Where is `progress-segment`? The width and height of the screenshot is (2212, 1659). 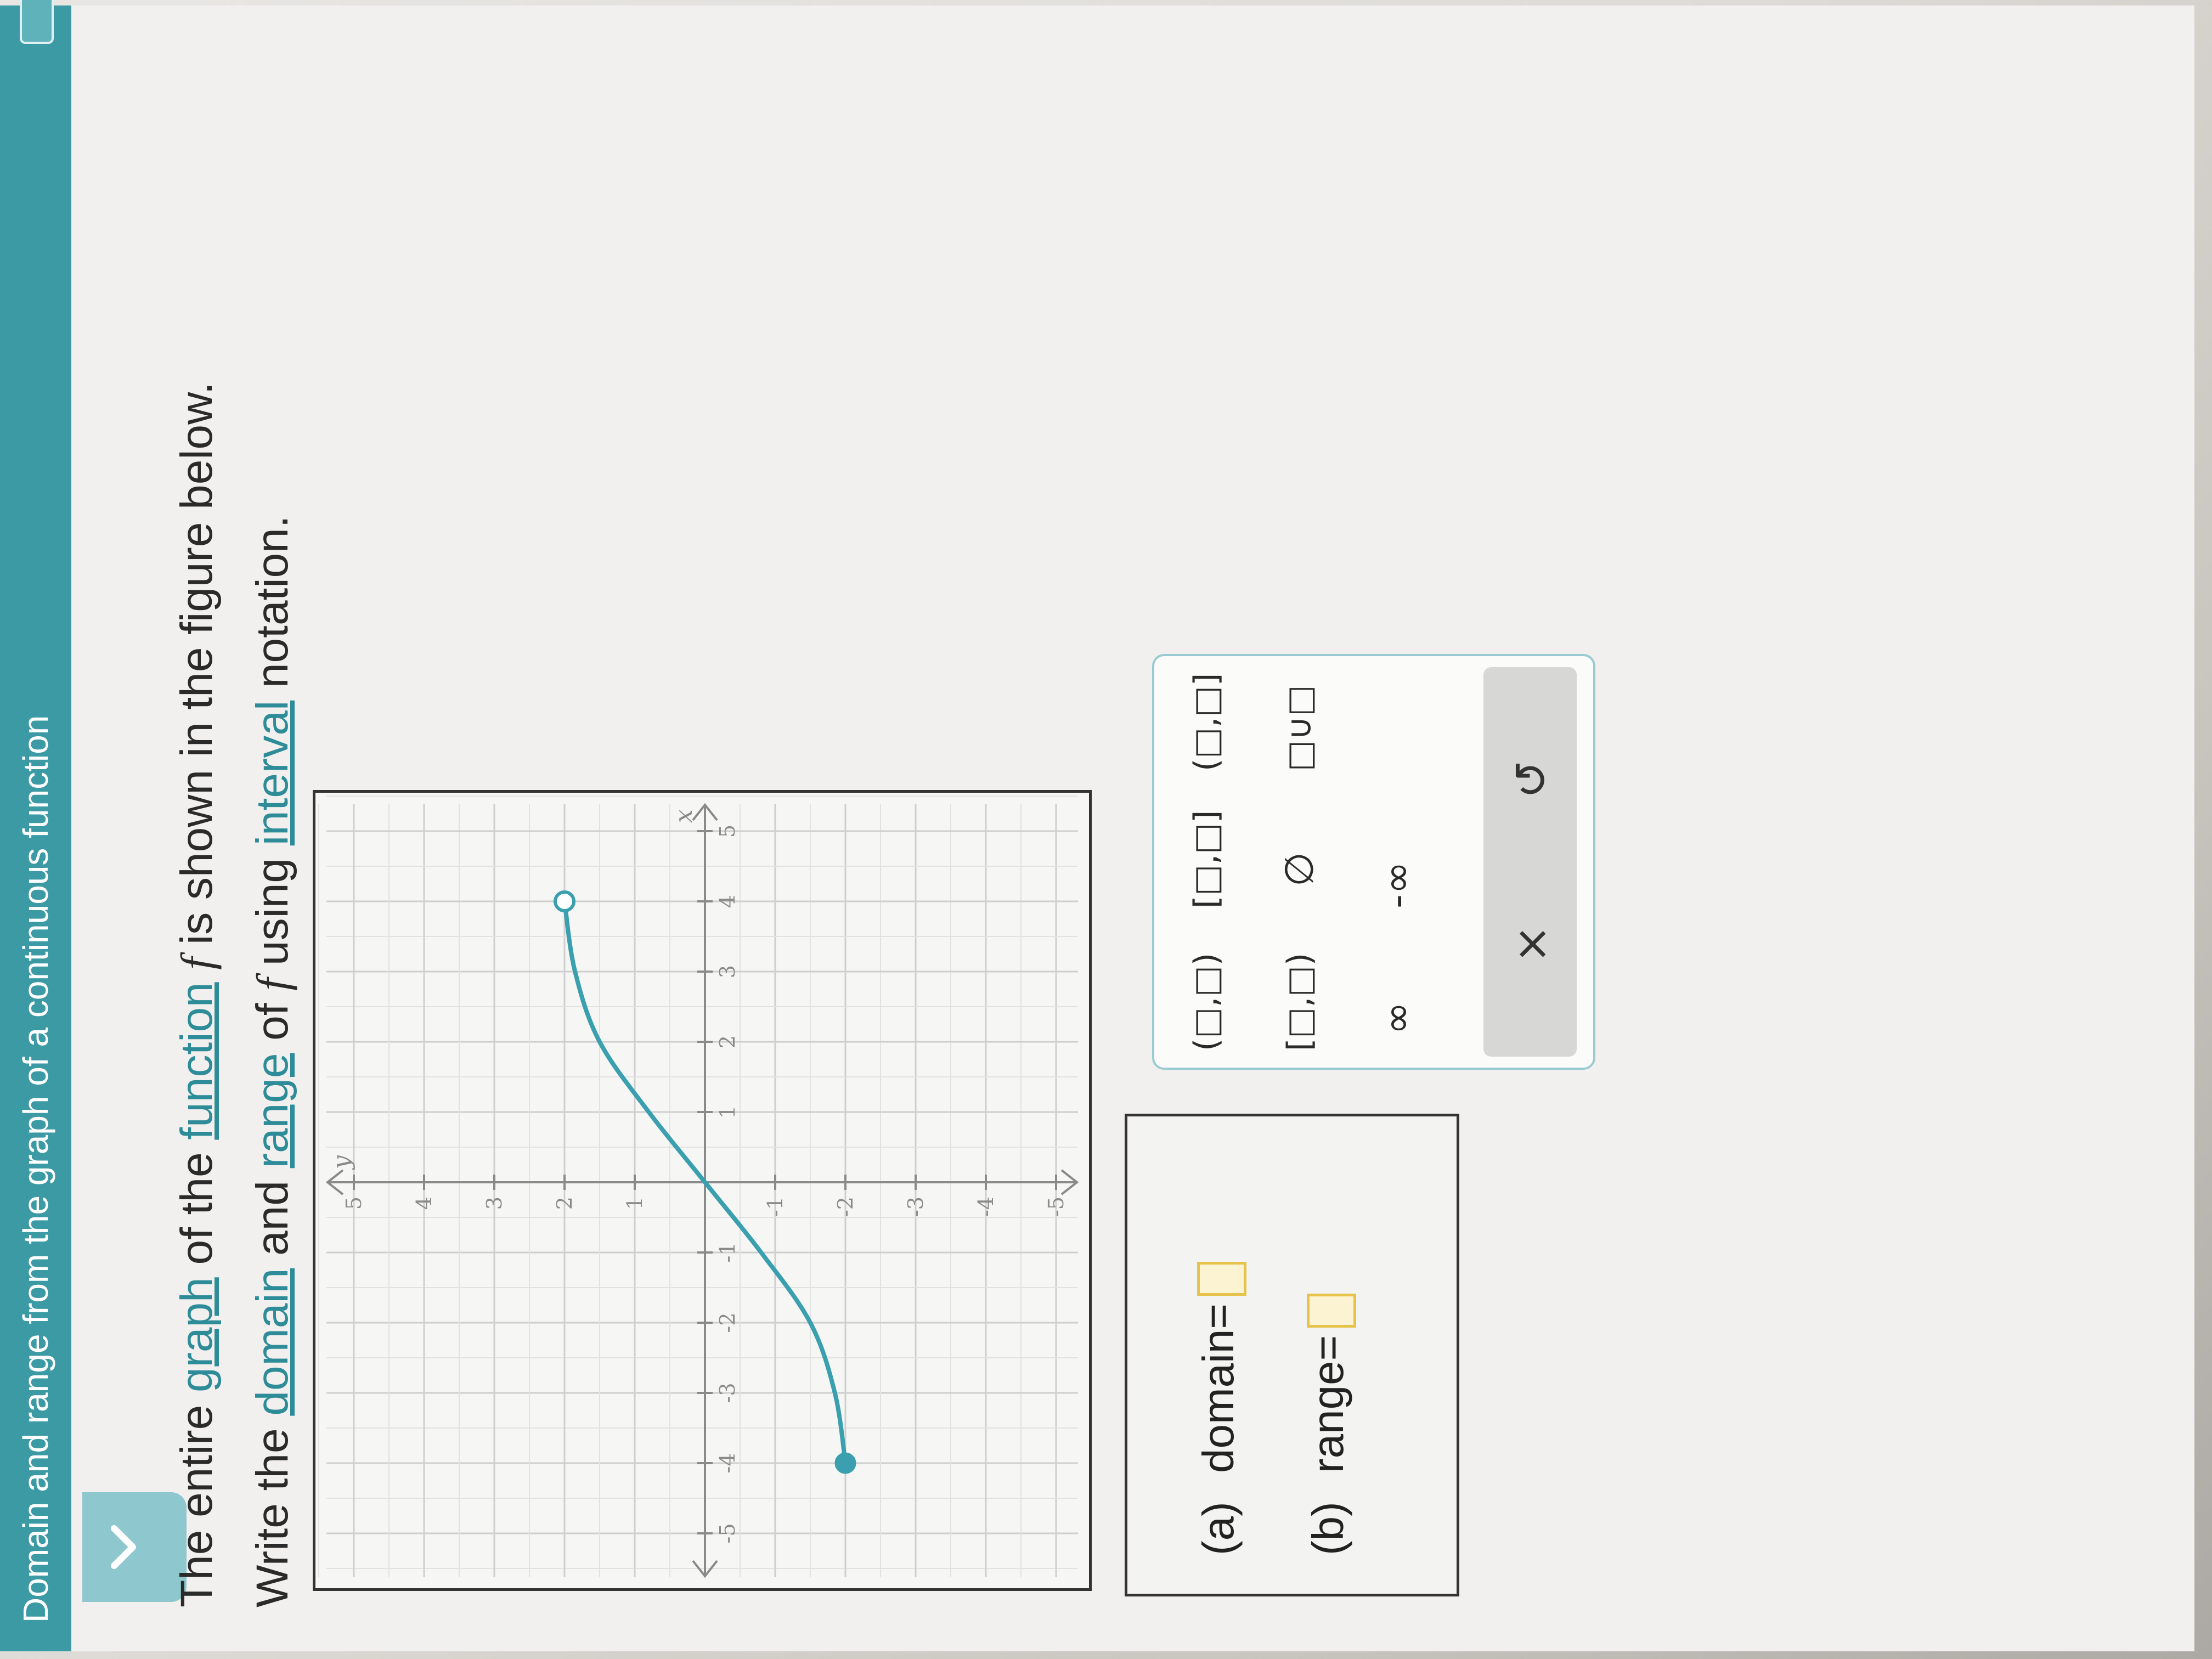 progress-segment is located at coordinates (37, 22).